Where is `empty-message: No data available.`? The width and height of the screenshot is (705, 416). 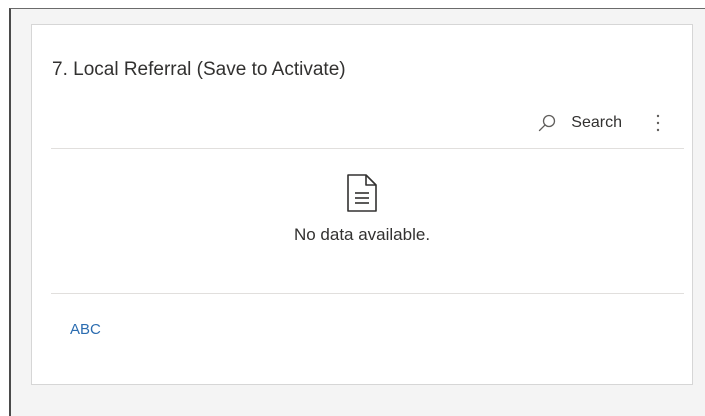
empty-message: No data available. is located at coordinates (362, 234).